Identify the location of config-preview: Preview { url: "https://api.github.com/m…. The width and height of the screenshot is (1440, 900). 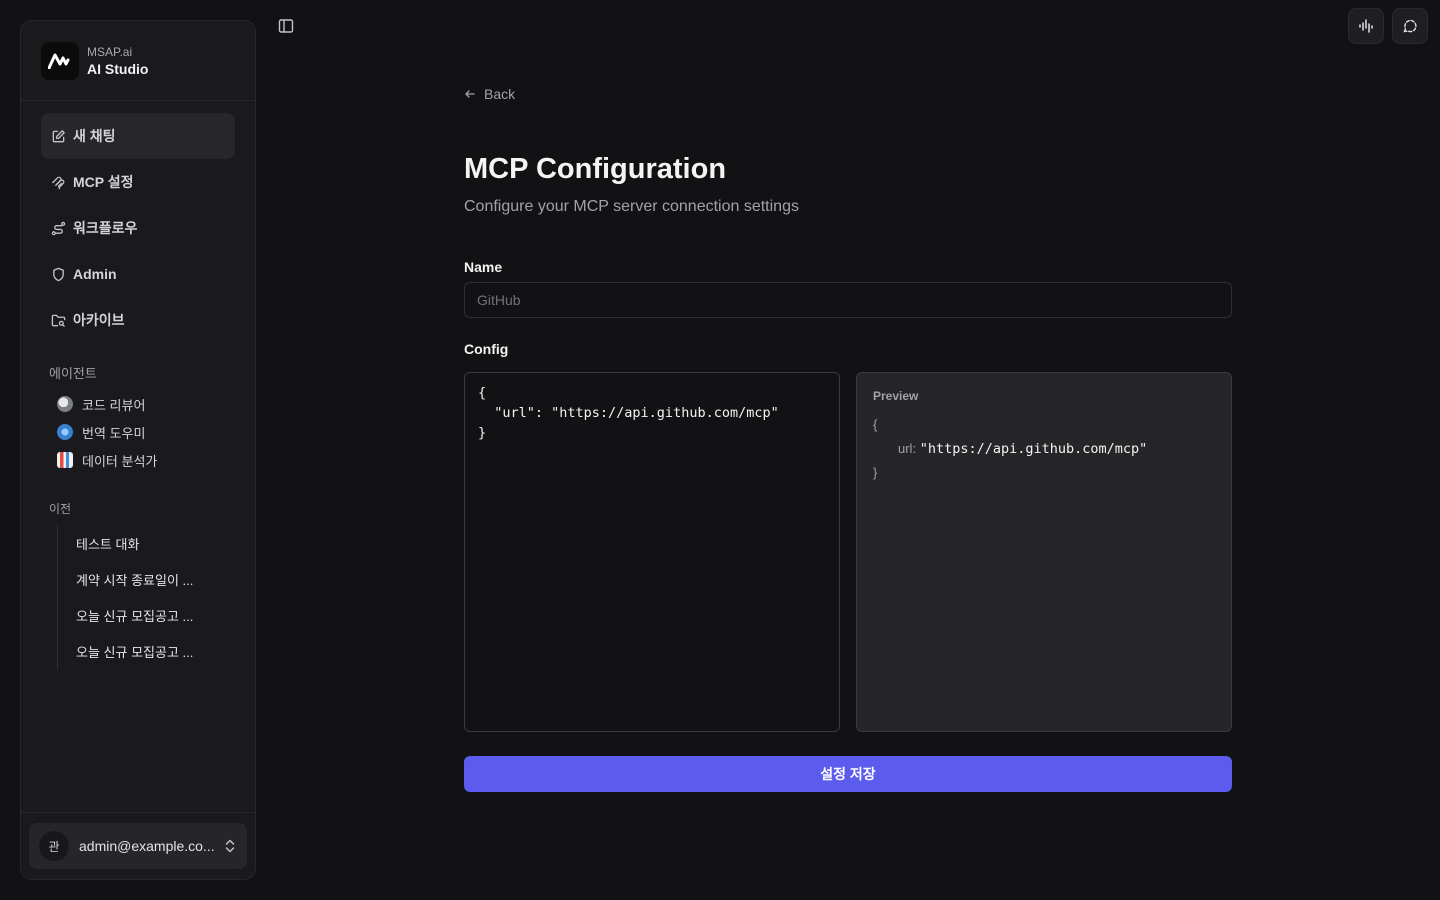
(1044, 552).